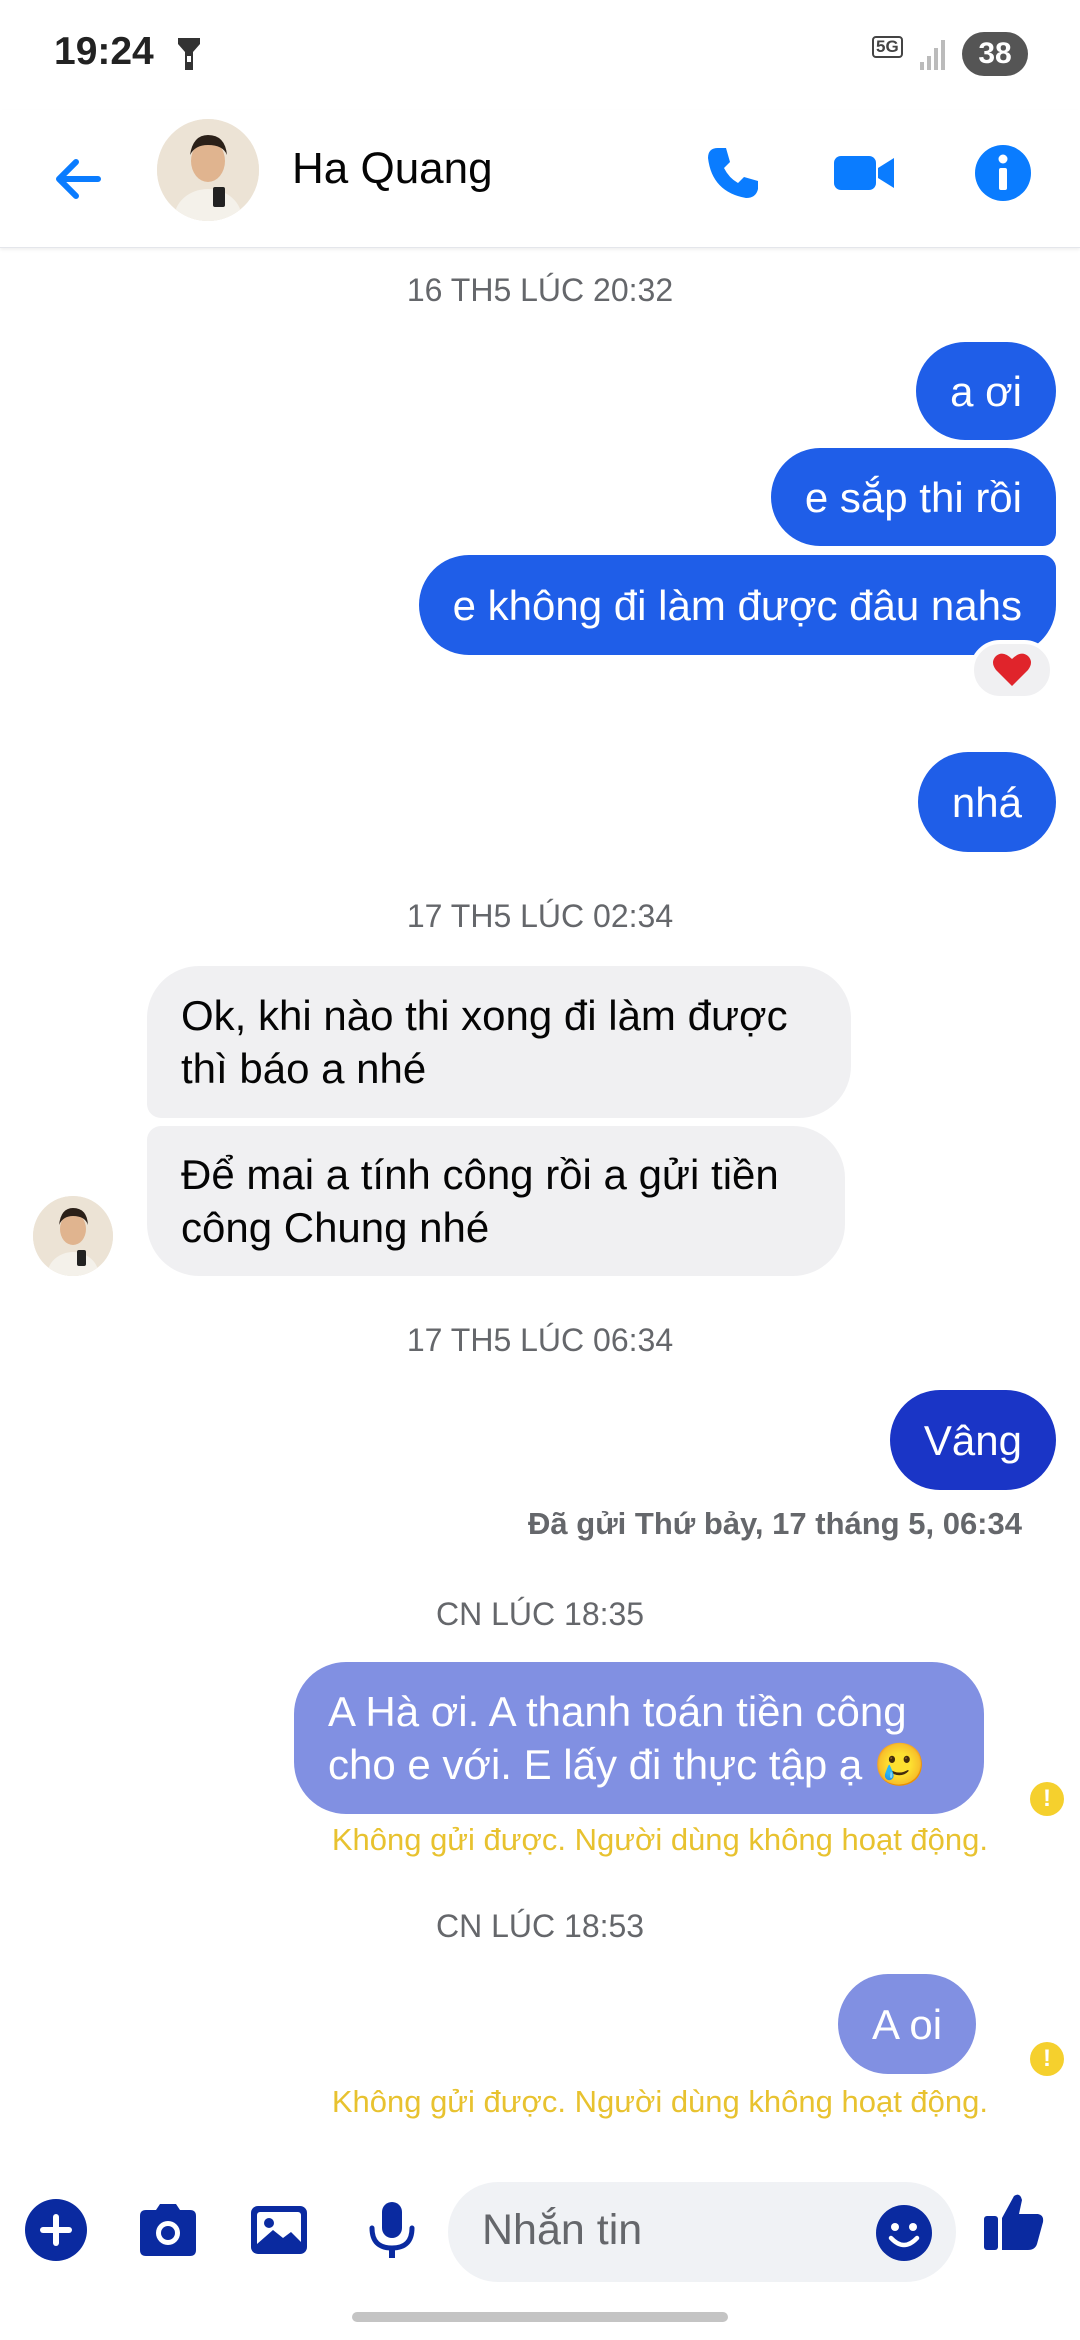 This screenshot has height=2340, width=1080. Describe the element at coordinates (972, 1440) in the screenshot. I see `message-bubble-outgoing: Vâng` at that location.